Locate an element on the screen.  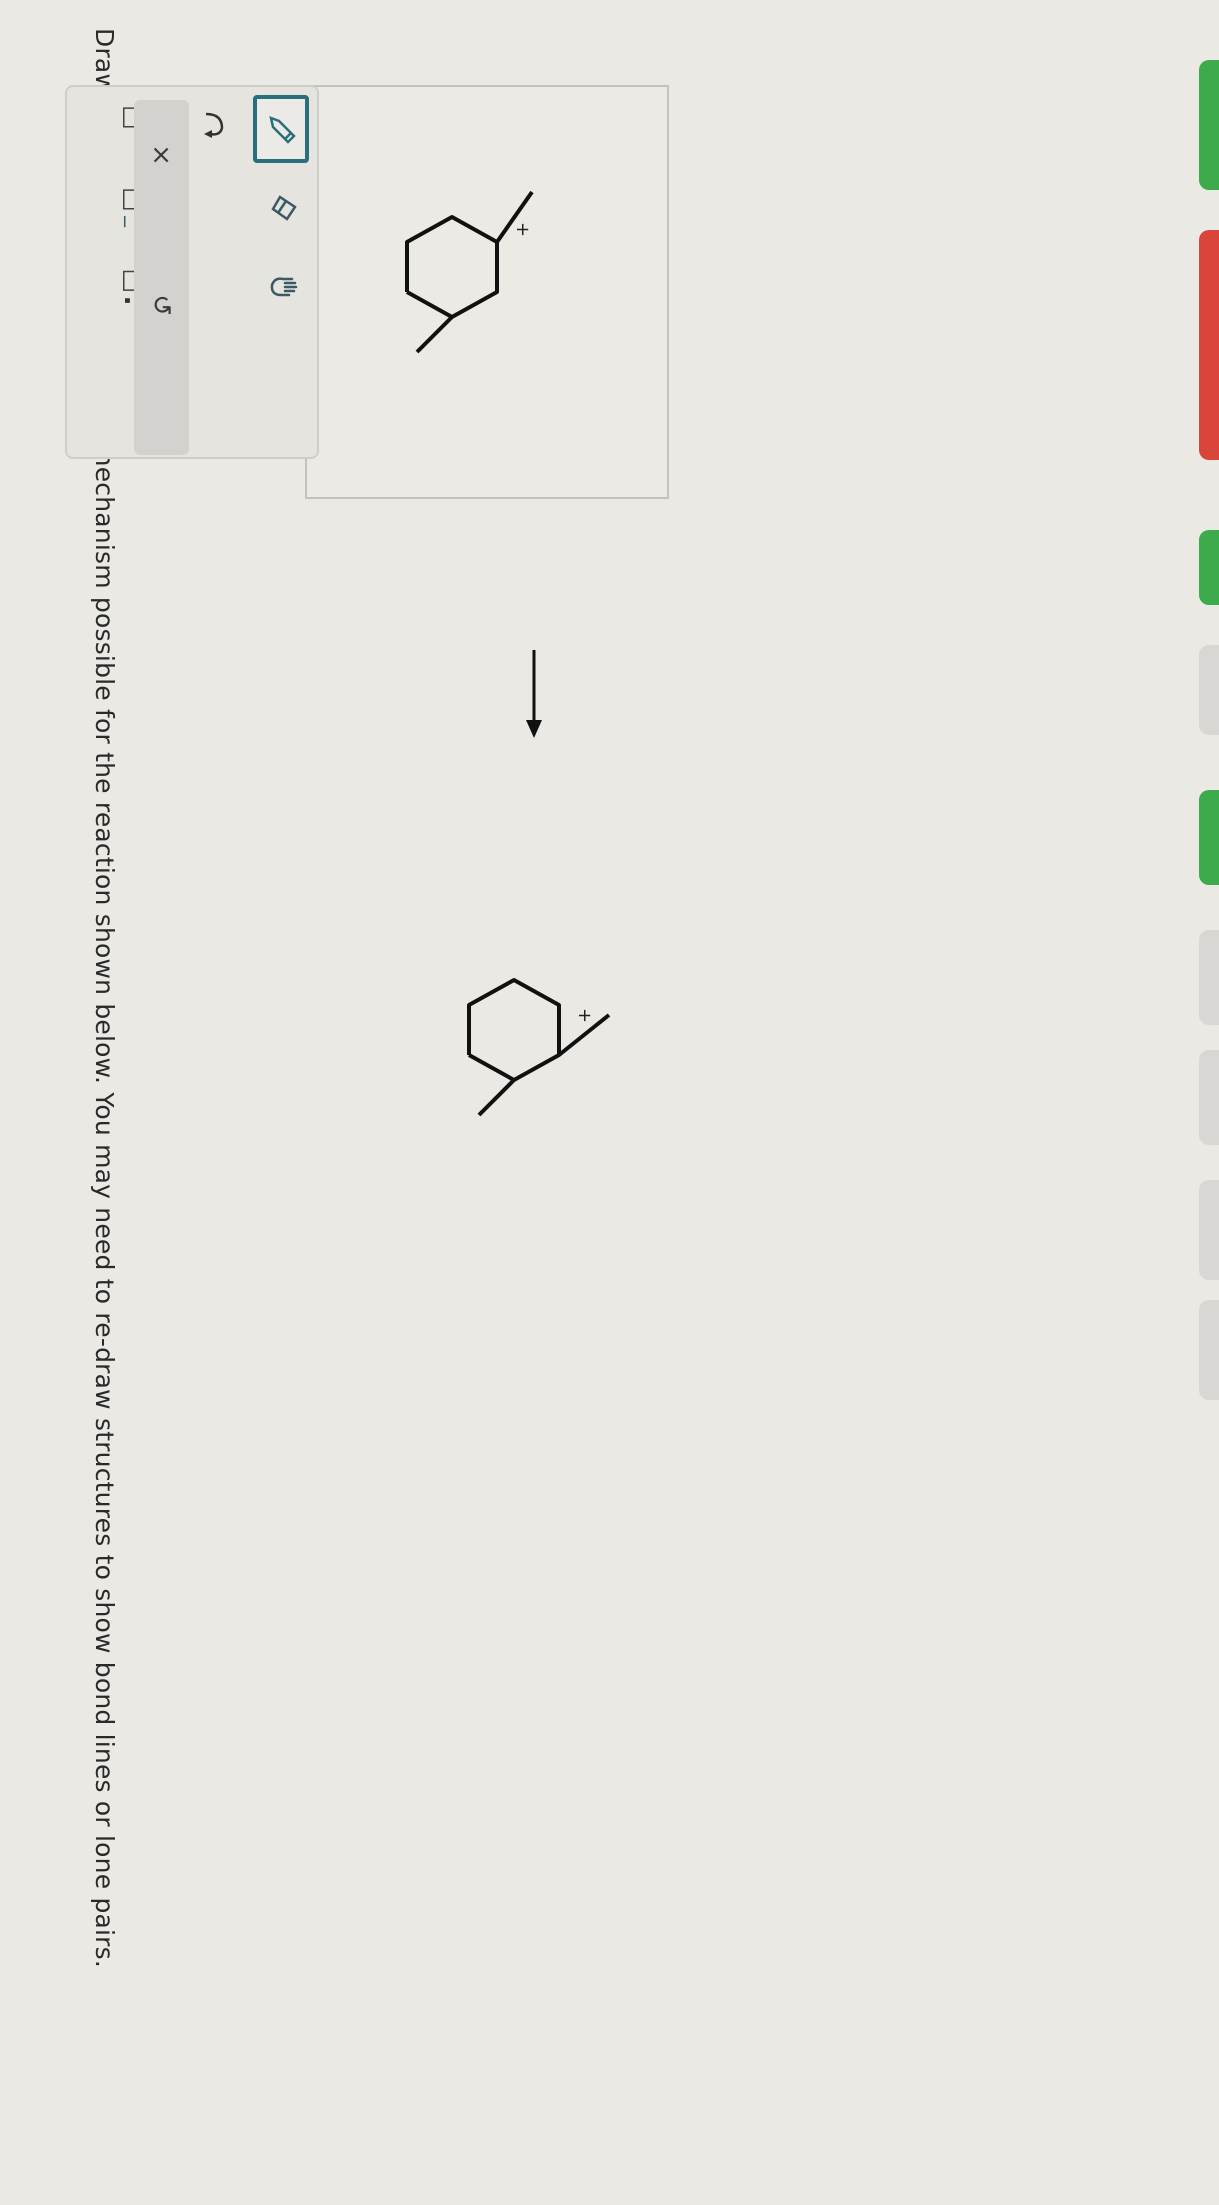
undo-icon: ↺ is located at coordinates (161, 305).